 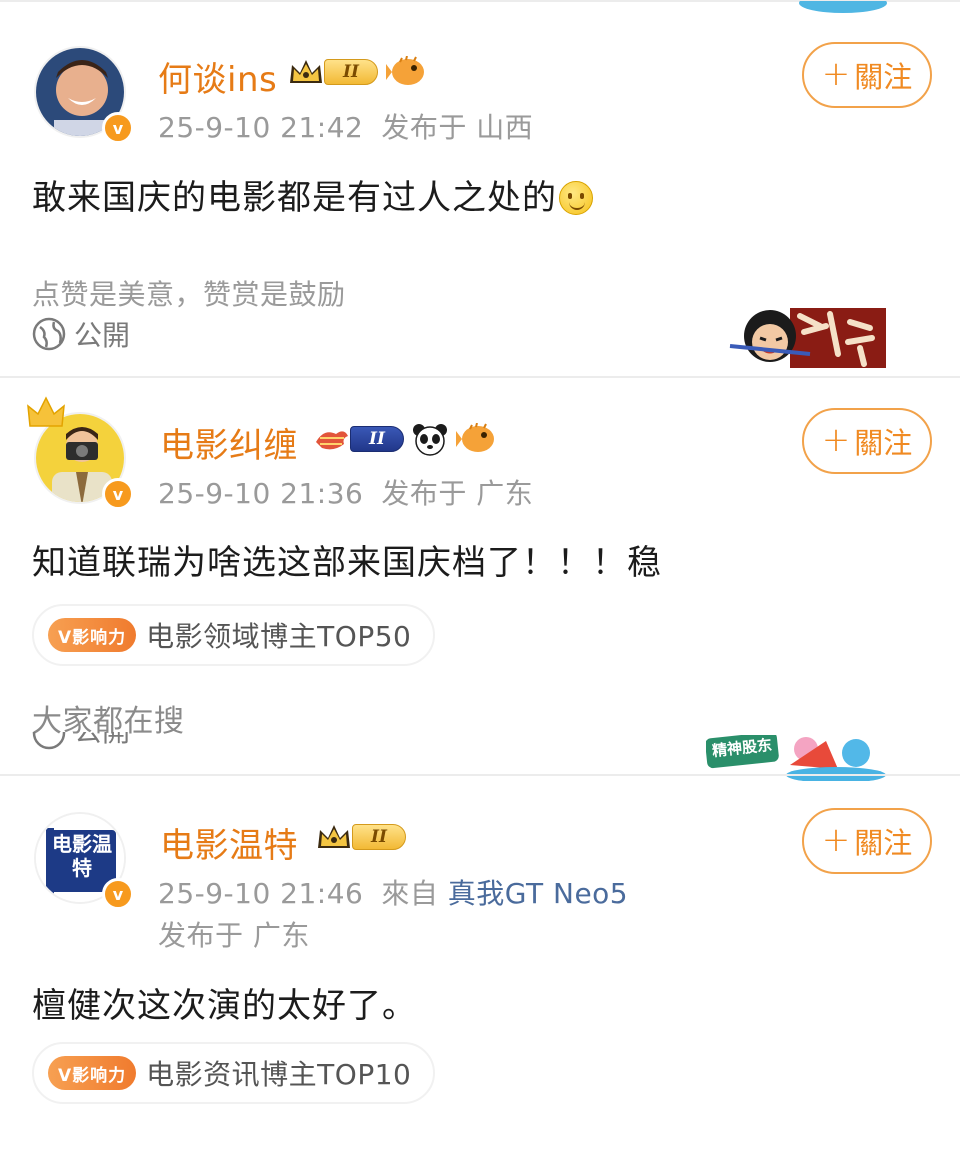 I want to click on username: 何谈ins, so click(x=217, y=76).